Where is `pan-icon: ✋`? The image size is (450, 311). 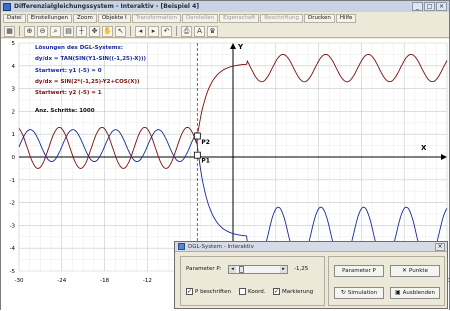
pan-icon: ✋ is located at coordinates (107, 31).